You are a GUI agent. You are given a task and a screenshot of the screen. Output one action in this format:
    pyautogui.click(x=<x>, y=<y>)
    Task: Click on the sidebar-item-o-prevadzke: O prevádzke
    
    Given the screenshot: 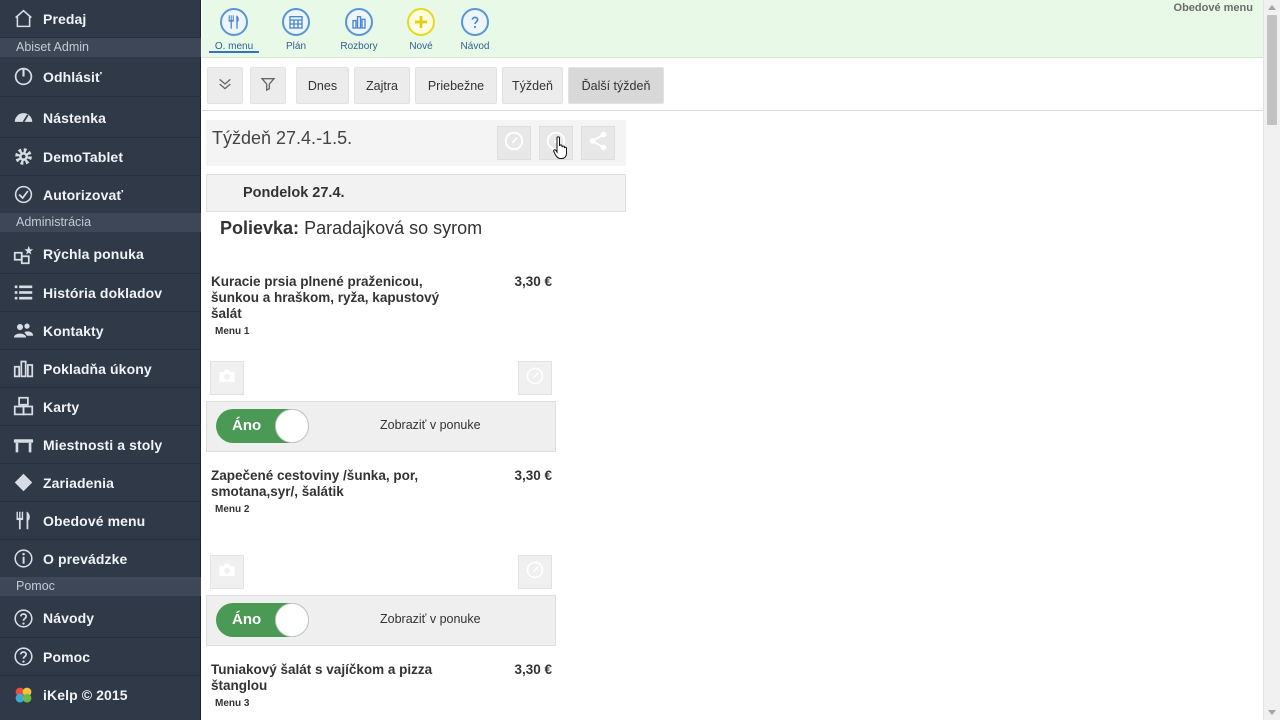 What is the action you would take?
    pyautogui.click(x=100, y=559)
    